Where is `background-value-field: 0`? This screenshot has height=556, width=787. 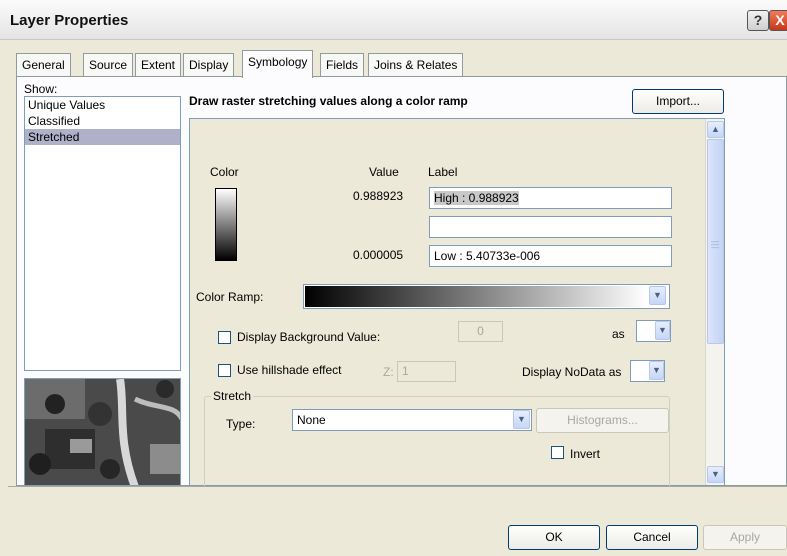 background-value-field: 0 is located at coordinates (480, 331).